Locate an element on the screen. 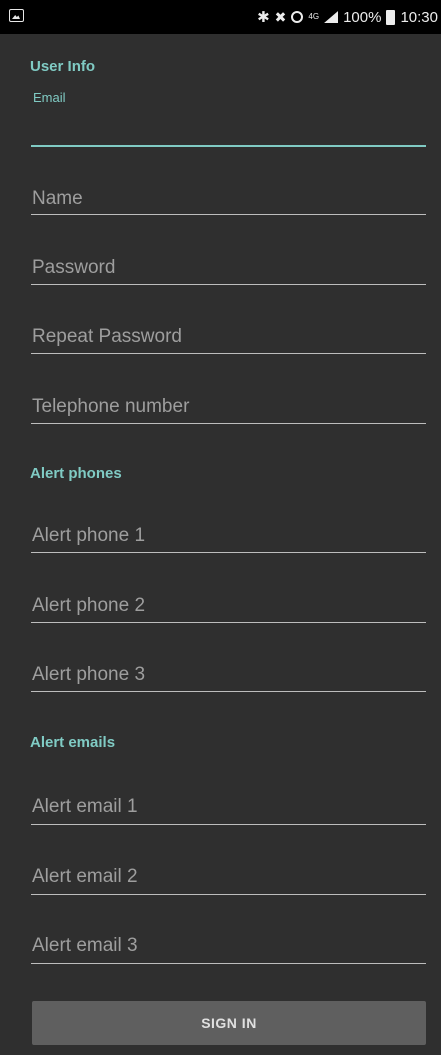 The image size is (441, 1055). alert-email-1-placeholder: Alert email 1 is located at coordinates (85, 806).